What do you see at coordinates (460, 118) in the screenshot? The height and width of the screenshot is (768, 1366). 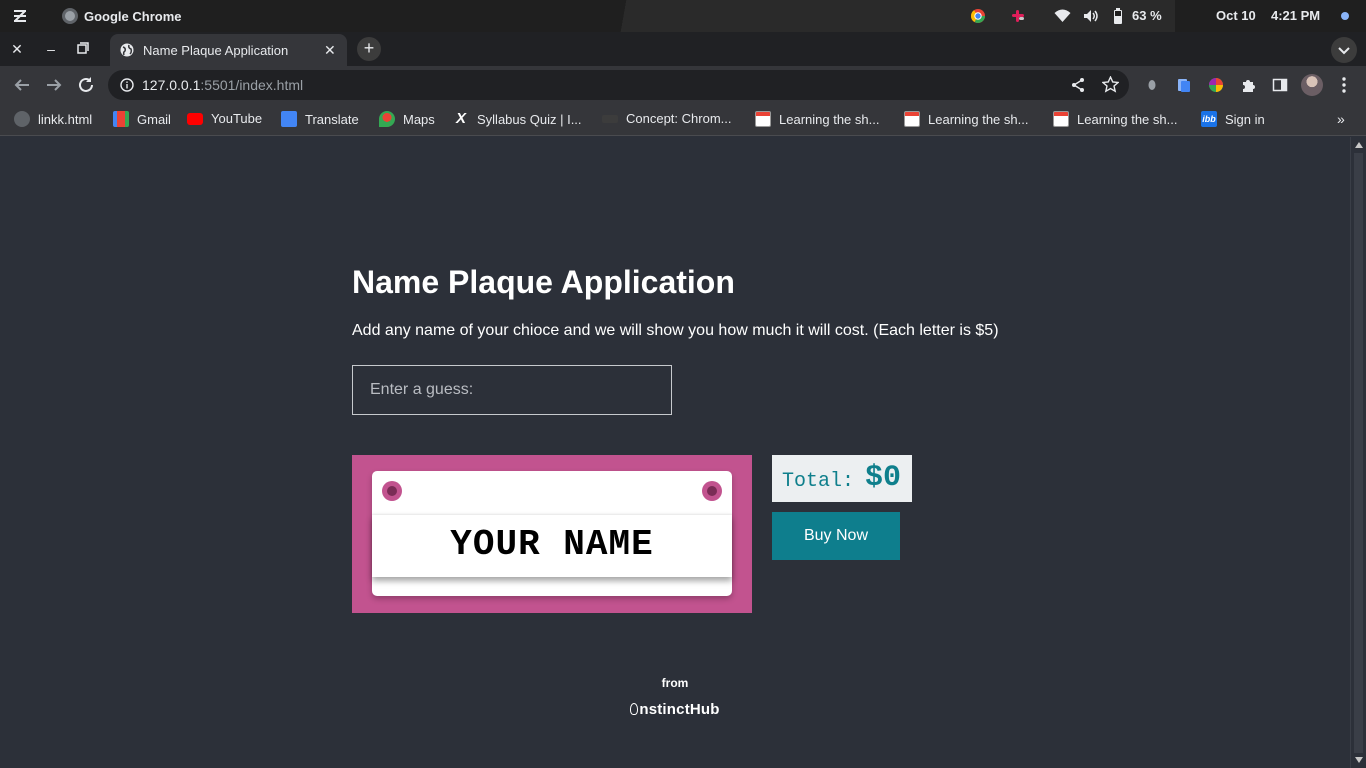 I see `x-icon: X` at bounding box center [460, 118].